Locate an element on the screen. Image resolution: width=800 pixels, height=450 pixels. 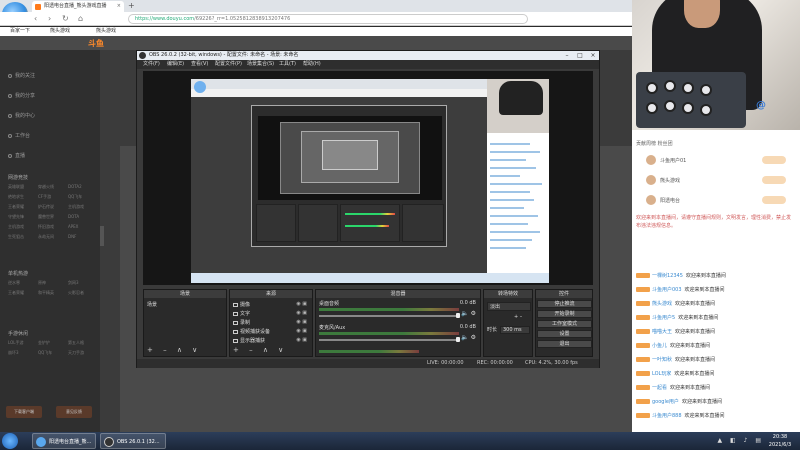
stop-streaming-button: 停止推流 is located at coordinates (564, 304).